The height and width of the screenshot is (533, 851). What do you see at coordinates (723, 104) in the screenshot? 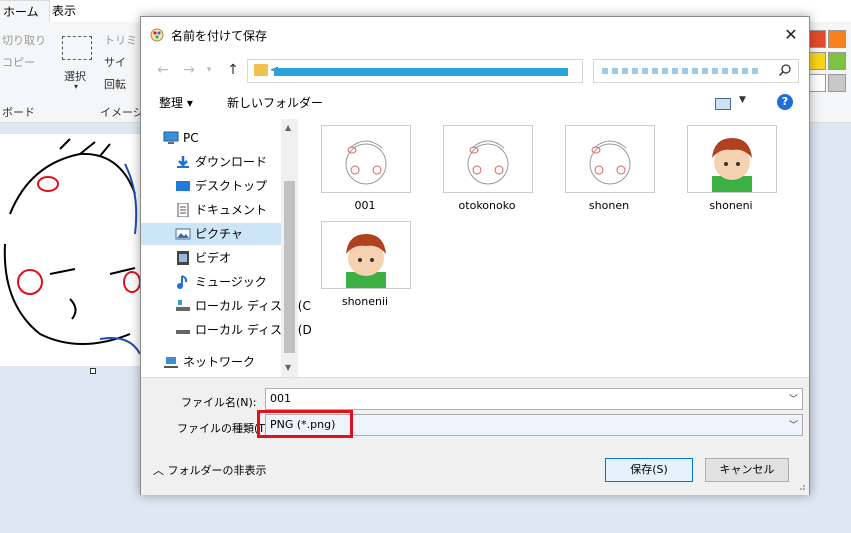
I see `view-mode-icon` at bounding box center [723, 104].